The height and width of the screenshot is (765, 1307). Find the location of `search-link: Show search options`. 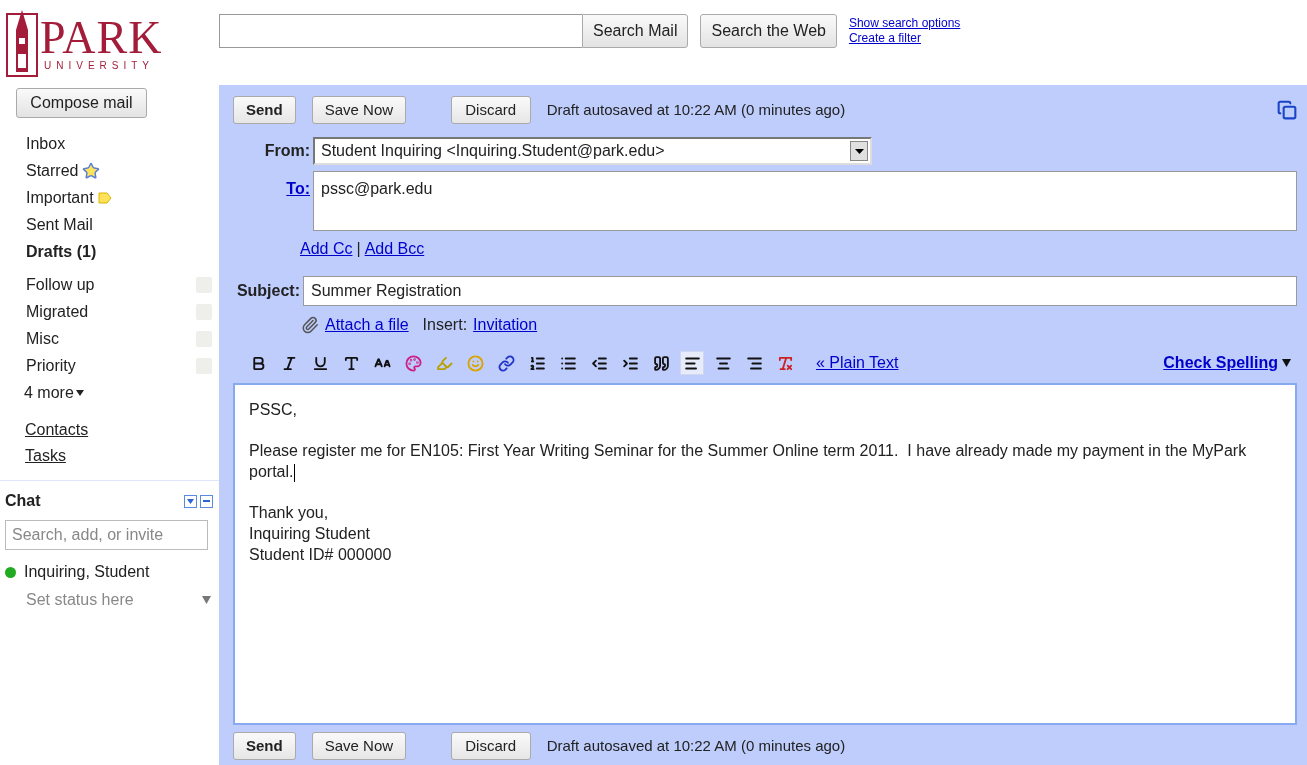

search-link: Show search options is located at coordinates (904, 23).